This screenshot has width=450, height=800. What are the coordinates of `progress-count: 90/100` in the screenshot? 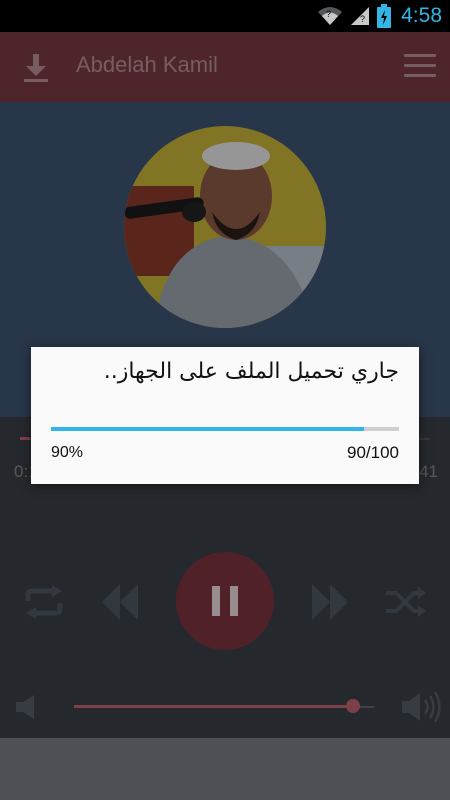 It's located at (373, 452).